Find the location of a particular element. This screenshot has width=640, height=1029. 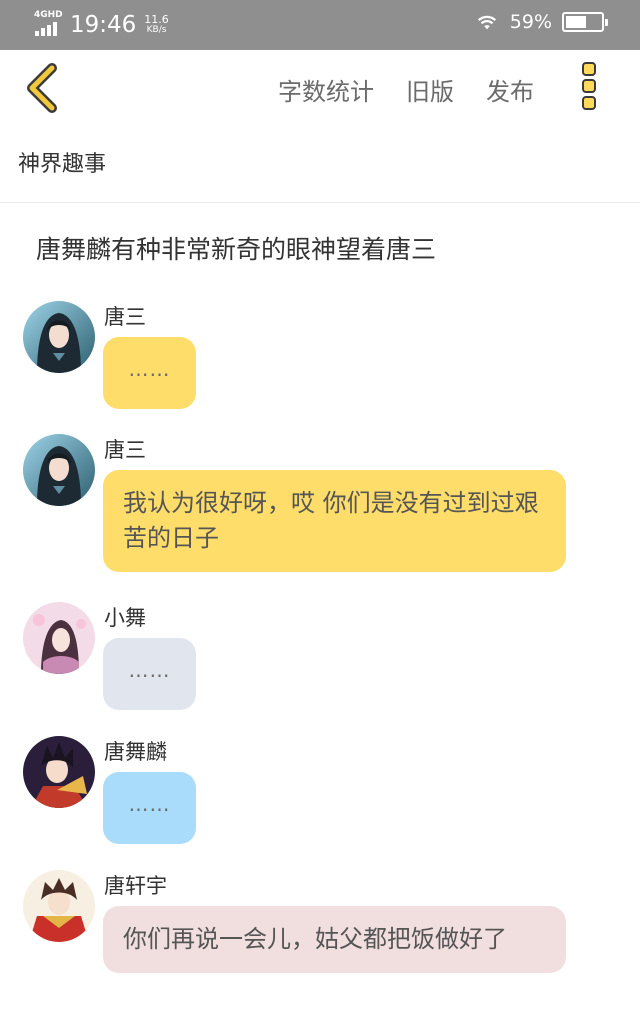

toolbar-actions: 字数统计 旧版 发布 is located at coordinates (406, 89).